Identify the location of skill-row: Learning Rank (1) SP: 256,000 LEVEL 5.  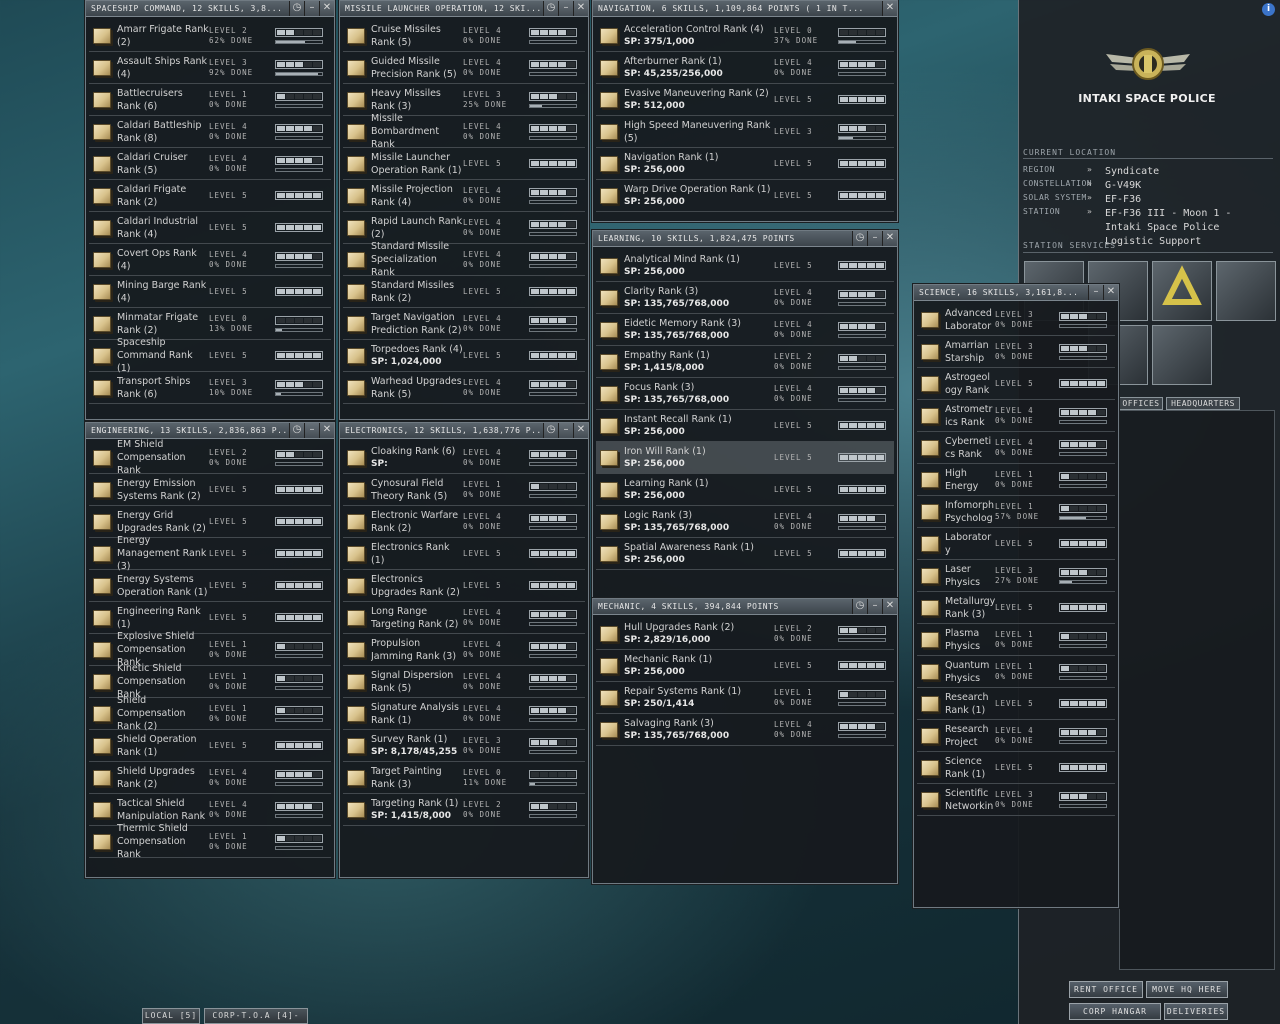
(745, 490).